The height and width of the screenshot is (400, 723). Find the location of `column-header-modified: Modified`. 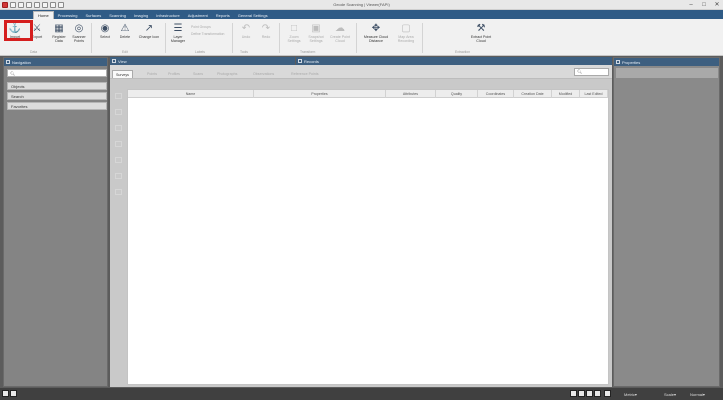

column-header-modified: Modified is located at coordinates (566, 94).